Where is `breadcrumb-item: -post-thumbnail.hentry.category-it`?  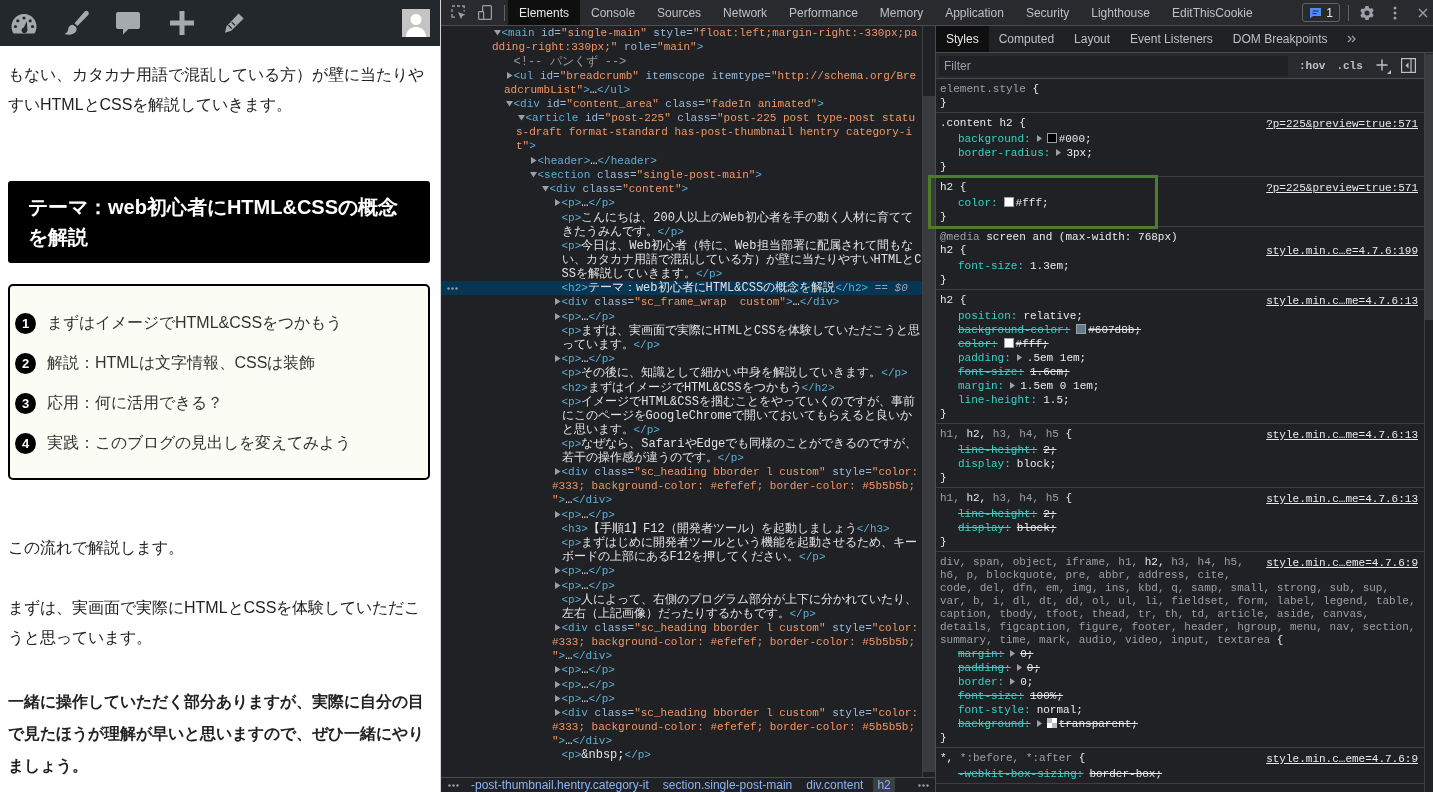 breadcrumb-item: -post-thumbnail.hentry.category-it is located at coordinates (560, 785).